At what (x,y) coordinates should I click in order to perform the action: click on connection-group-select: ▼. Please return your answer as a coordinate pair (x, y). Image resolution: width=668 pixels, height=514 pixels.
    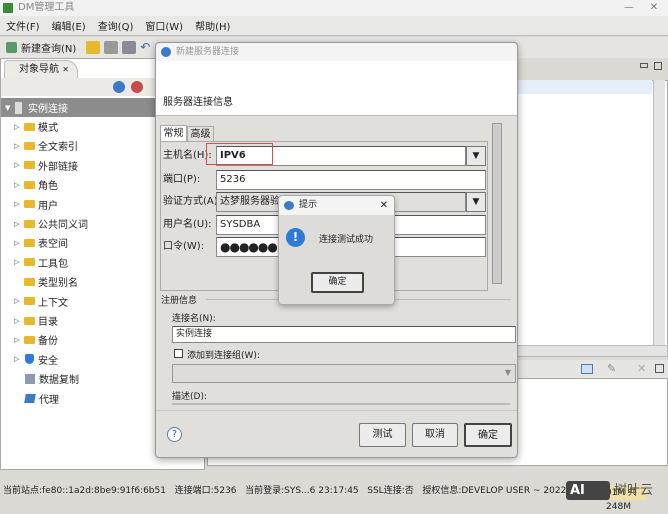
    Looking at the image, I should click on (344, 373).